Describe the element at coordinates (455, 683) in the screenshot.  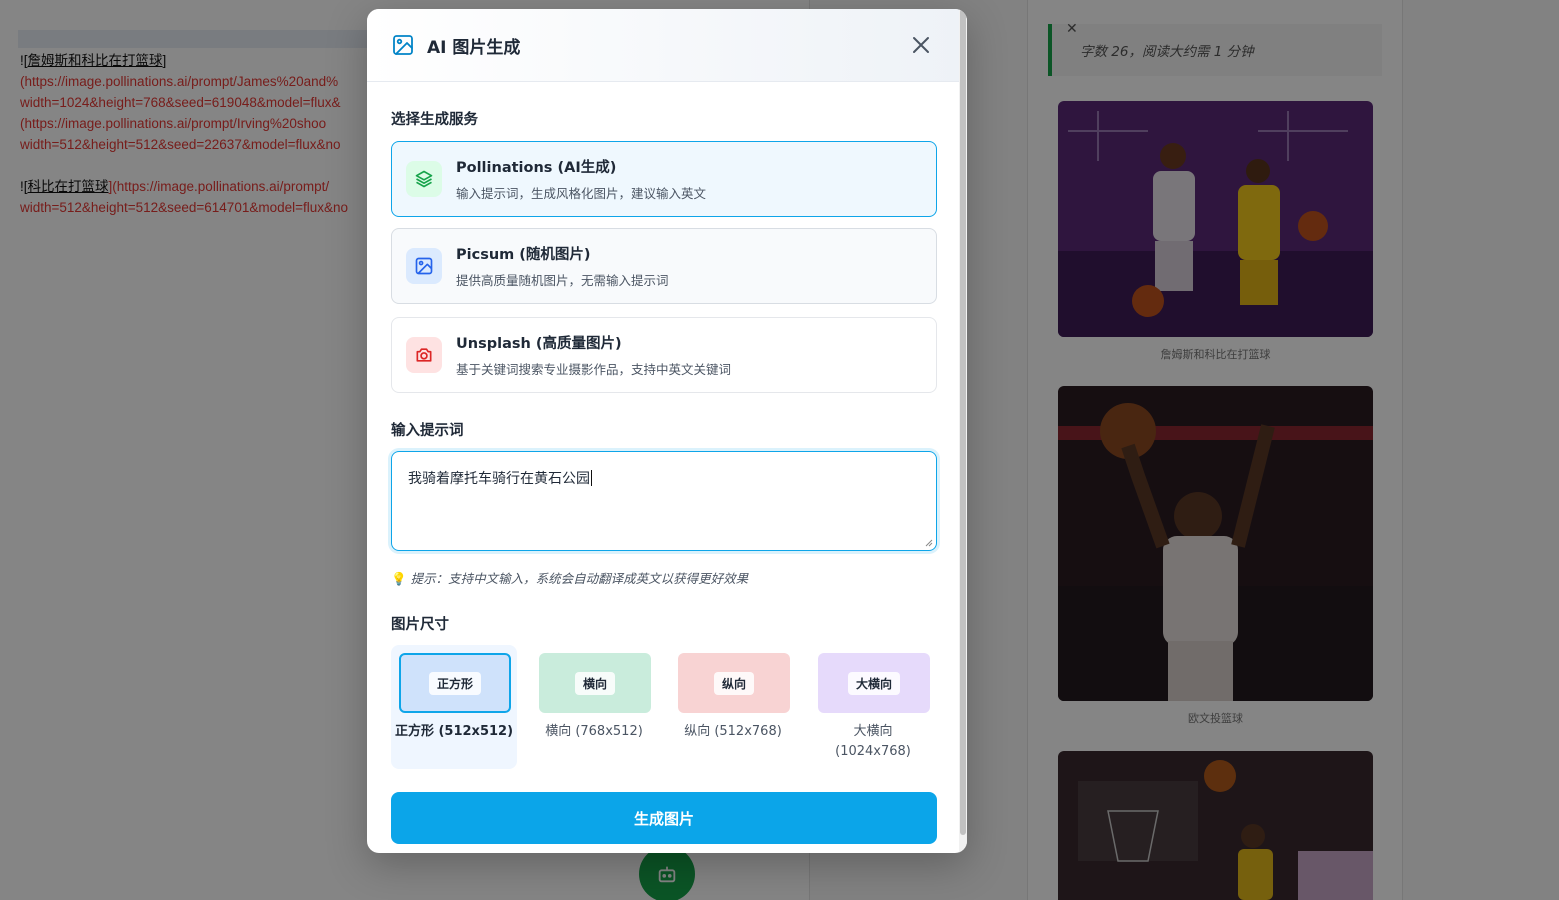
I see `size-swatch: 正方形` at that location.